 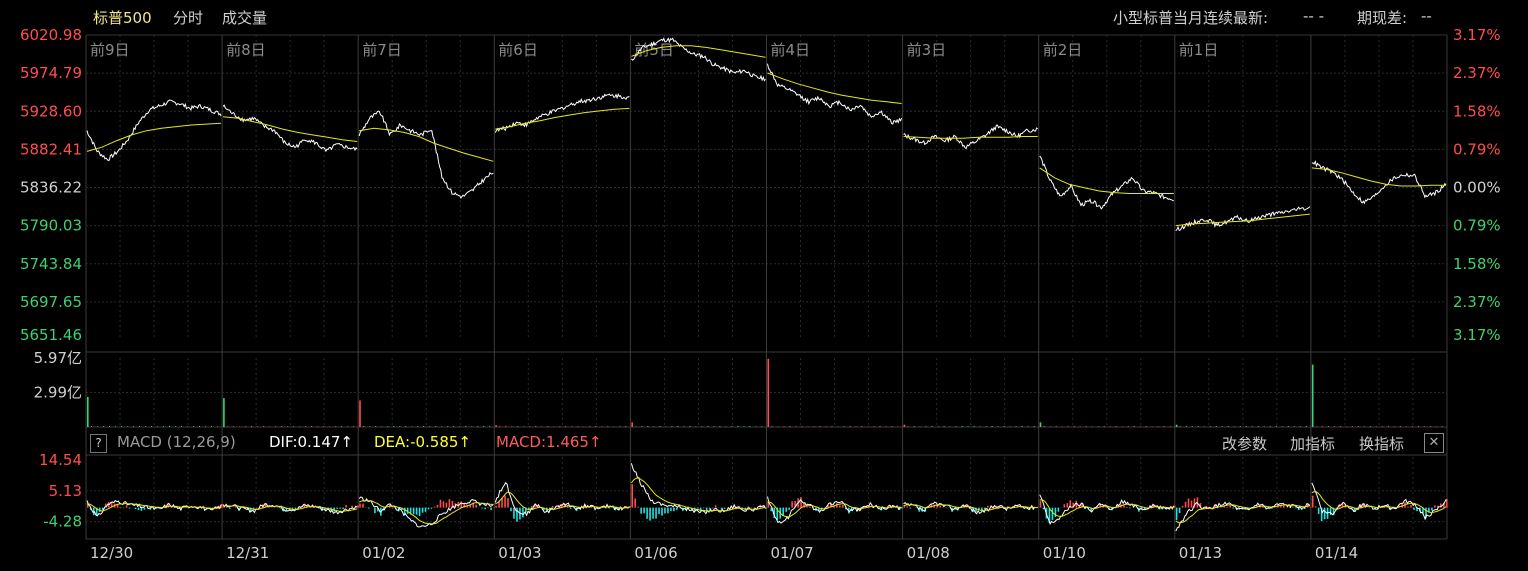 I want to click on x-date-label: 12/30, so click(x=111, y=553).